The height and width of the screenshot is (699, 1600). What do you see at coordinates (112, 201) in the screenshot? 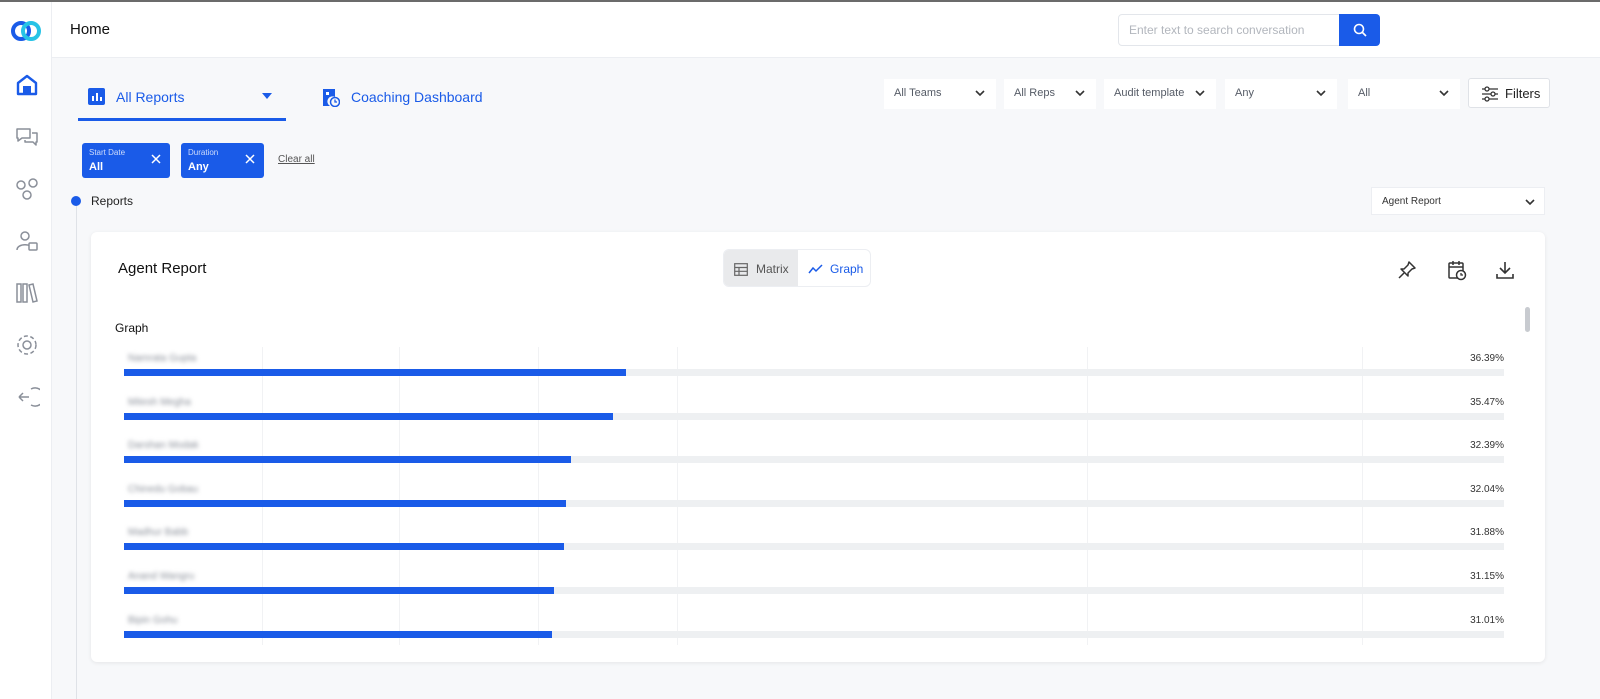
I see `section-label: Reports` at bounding box center [112, 201].